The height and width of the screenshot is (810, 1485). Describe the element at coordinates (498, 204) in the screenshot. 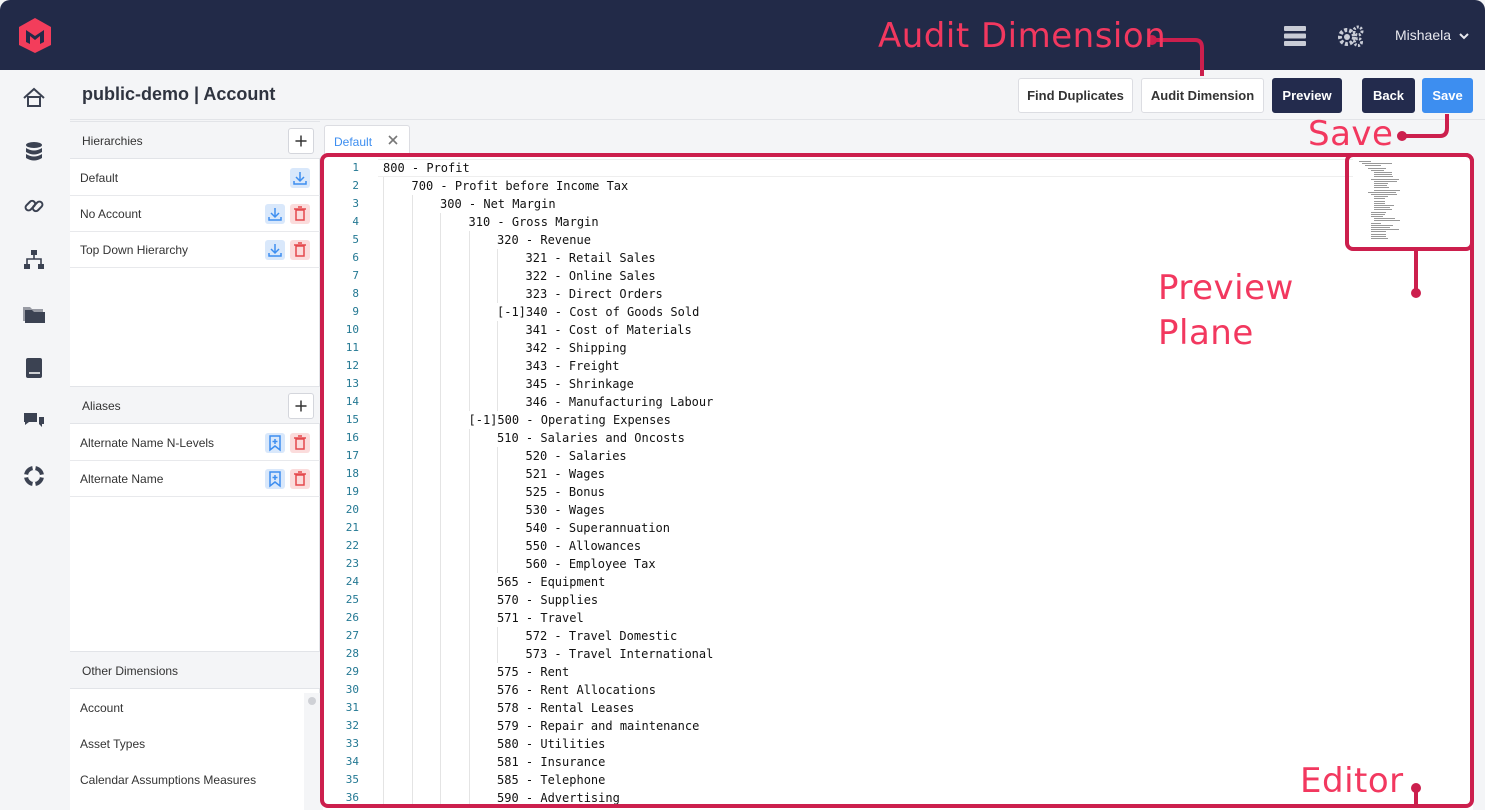

I see `code-line: 300 - Net Margin` at that location.